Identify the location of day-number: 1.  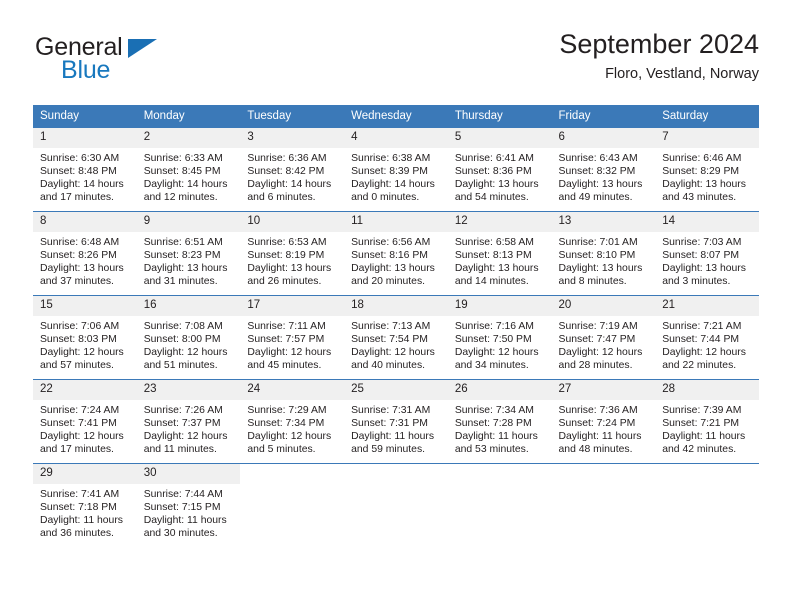
(85, 138).